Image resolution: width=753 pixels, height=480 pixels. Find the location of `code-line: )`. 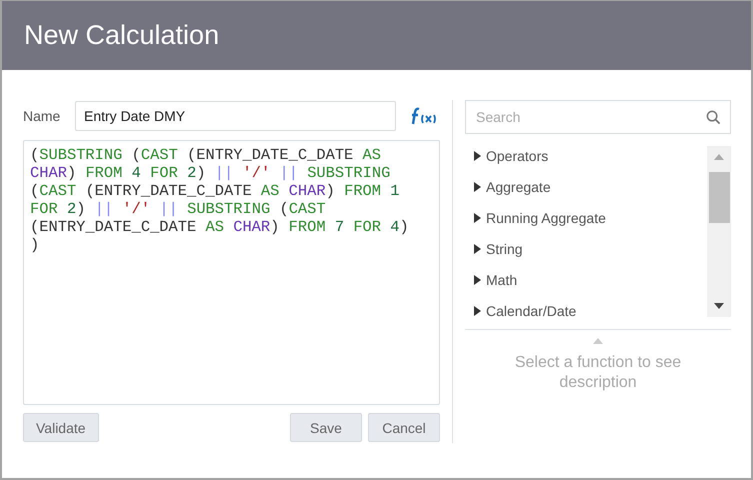

code-line: ) is located at coordinates (35, 245).